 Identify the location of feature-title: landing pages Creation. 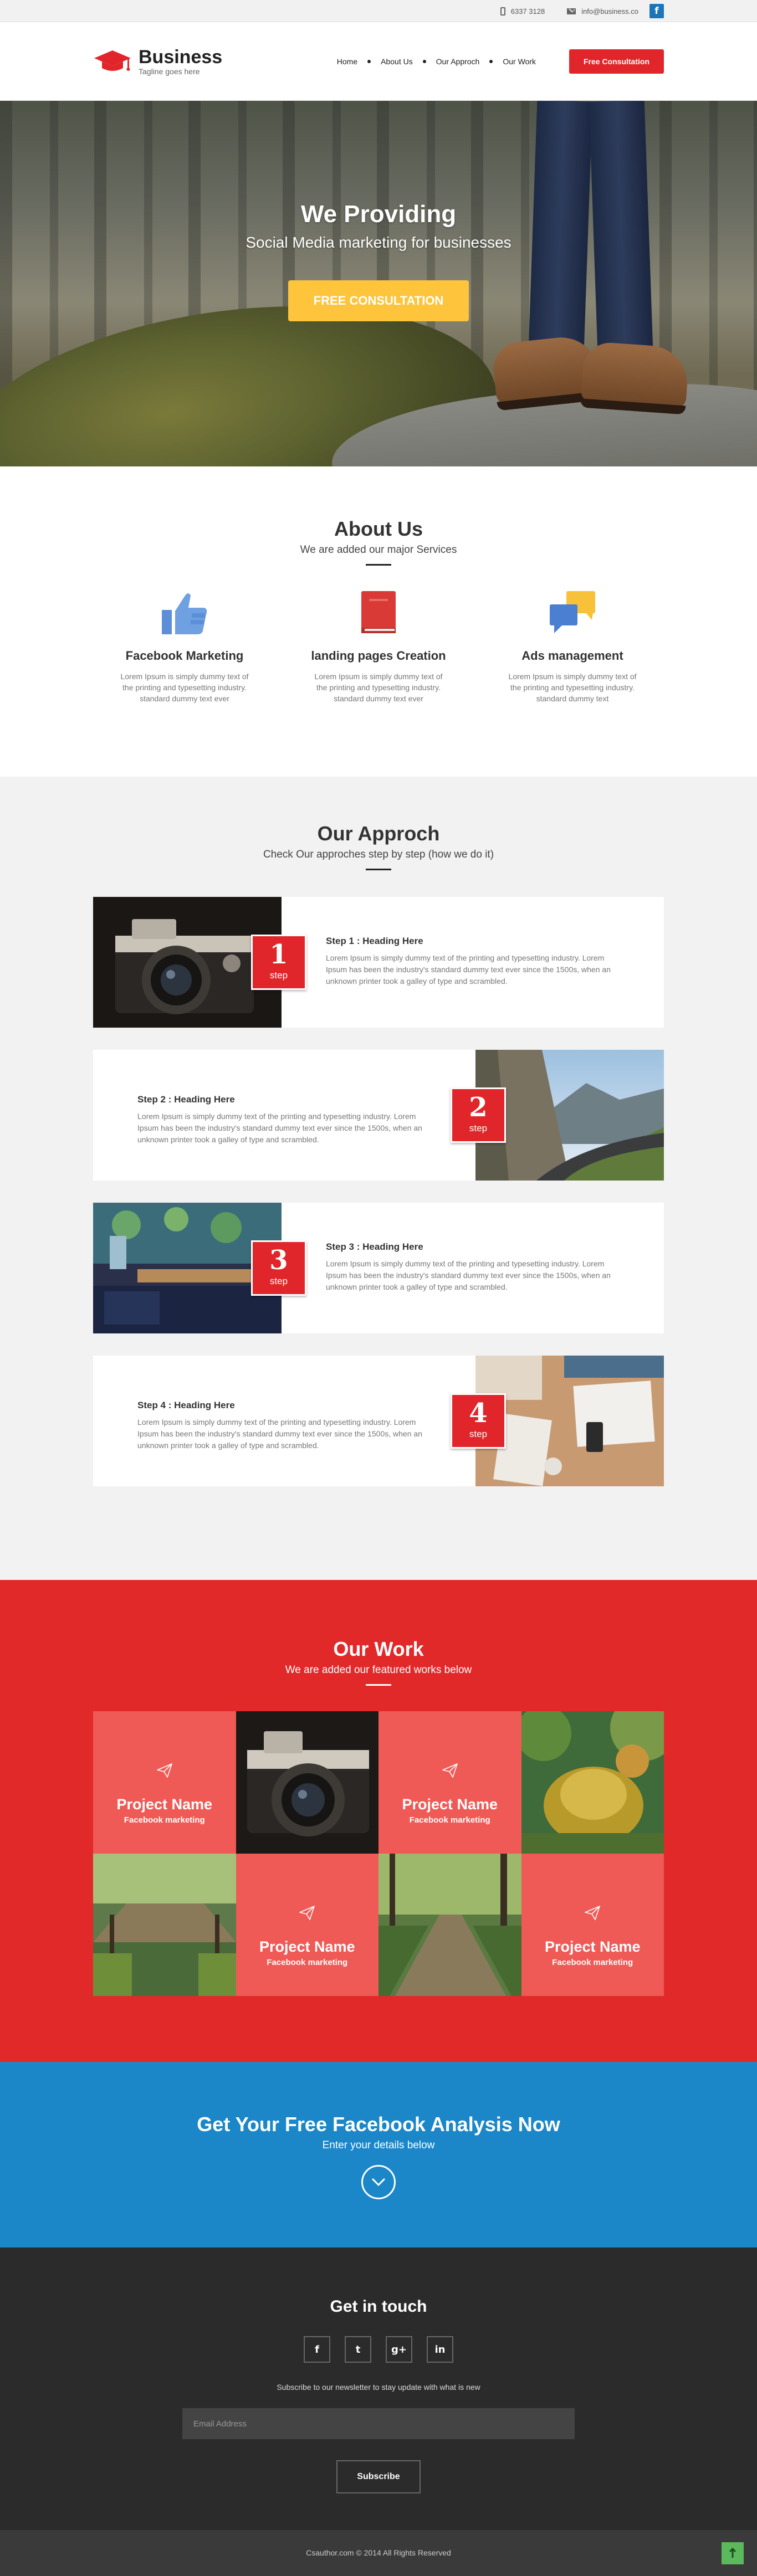
(378, 656).